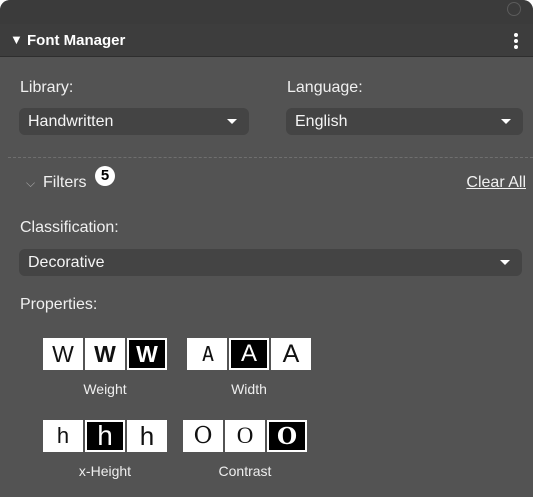 This screenshot has width=533, height=497. What do you see at coordinates (30, 183) in the screenshot?
I see `filters-chevron-icon: ⌵` at bounding box center [30, 183].